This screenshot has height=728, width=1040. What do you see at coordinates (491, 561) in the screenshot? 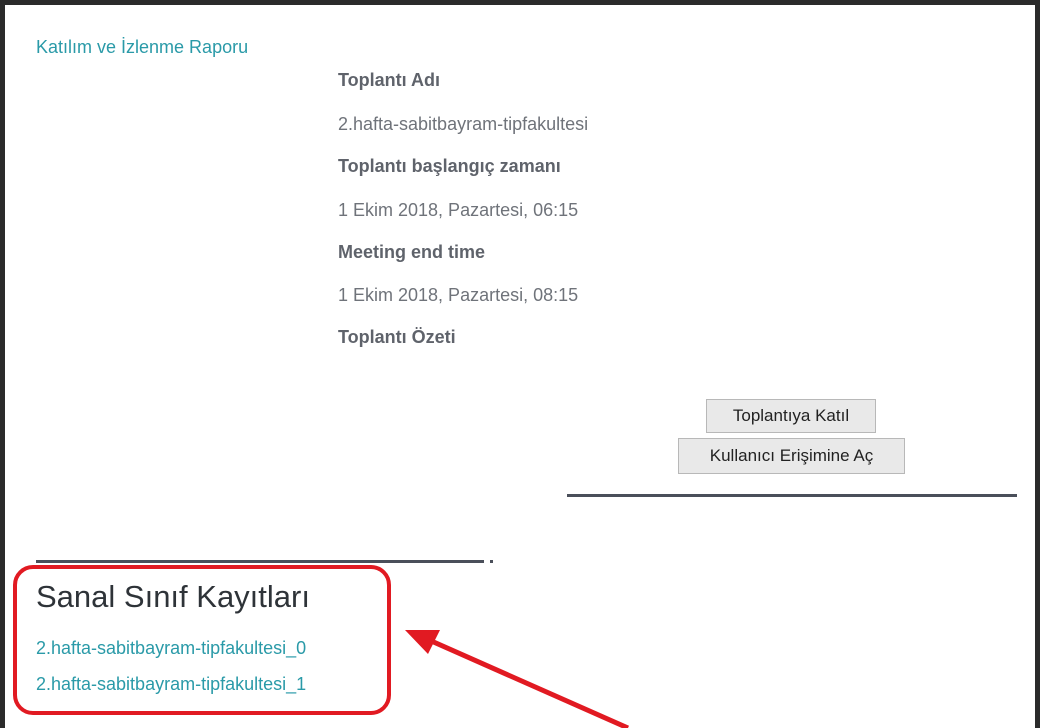
I see `divider-dot` at bounding box center [491, 561].